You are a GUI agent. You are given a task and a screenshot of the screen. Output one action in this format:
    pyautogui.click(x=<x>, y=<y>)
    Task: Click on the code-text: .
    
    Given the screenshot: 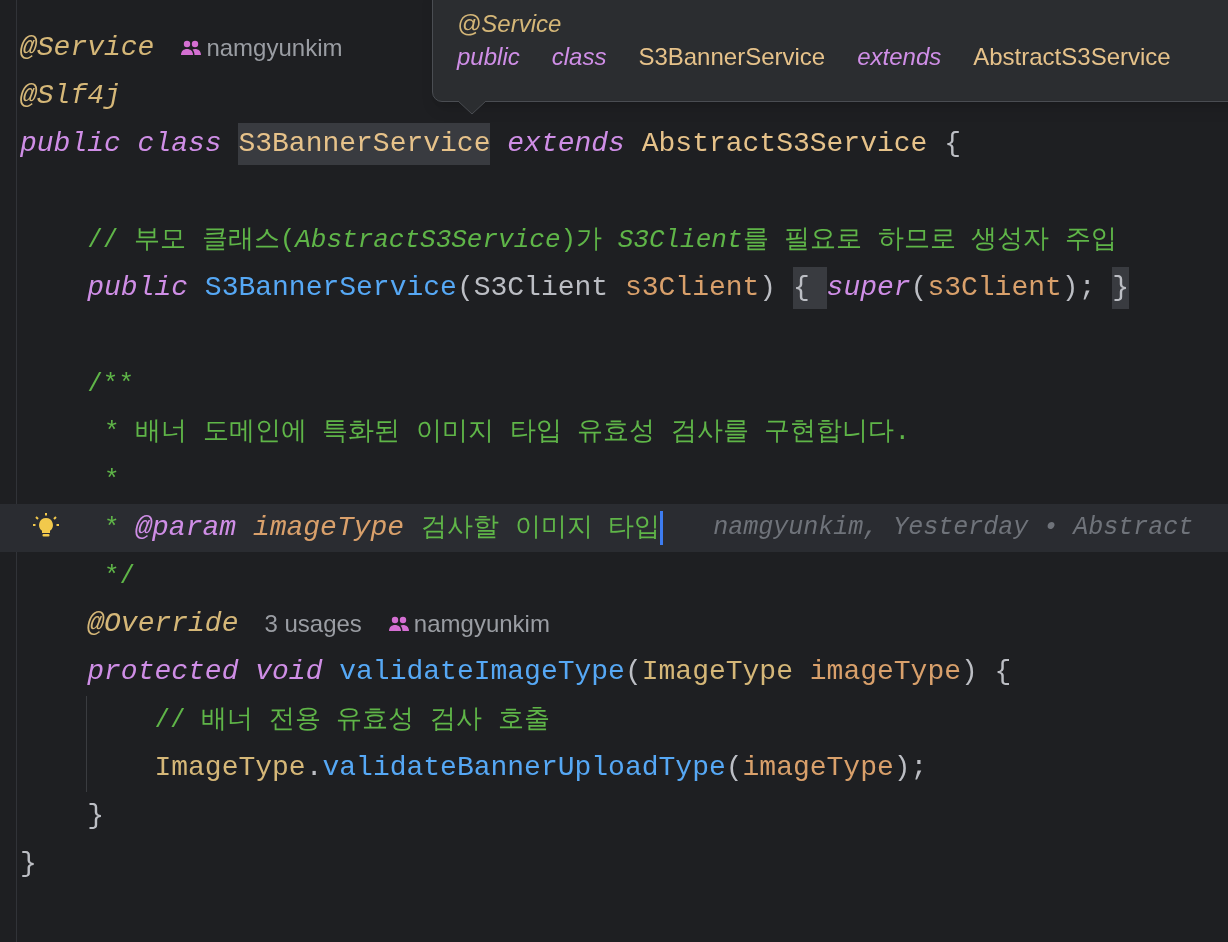 What is the action you would take?
    pyautogui.click(x=314, y=768)
    